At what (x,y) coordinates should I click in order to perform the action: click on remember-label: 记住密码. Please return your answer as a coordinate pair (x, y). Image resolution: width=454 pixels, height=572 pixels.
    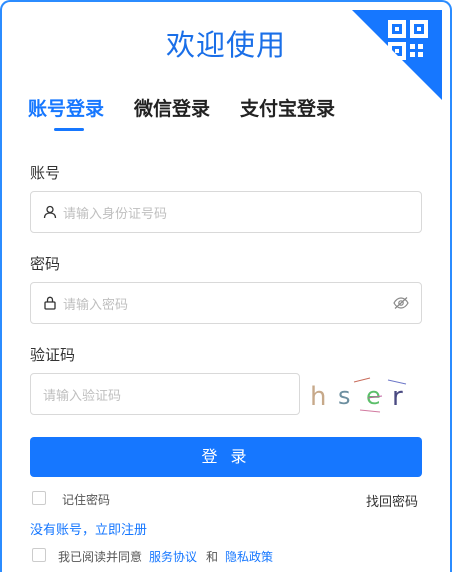
    Looking at the image, I should click on (86, 500).